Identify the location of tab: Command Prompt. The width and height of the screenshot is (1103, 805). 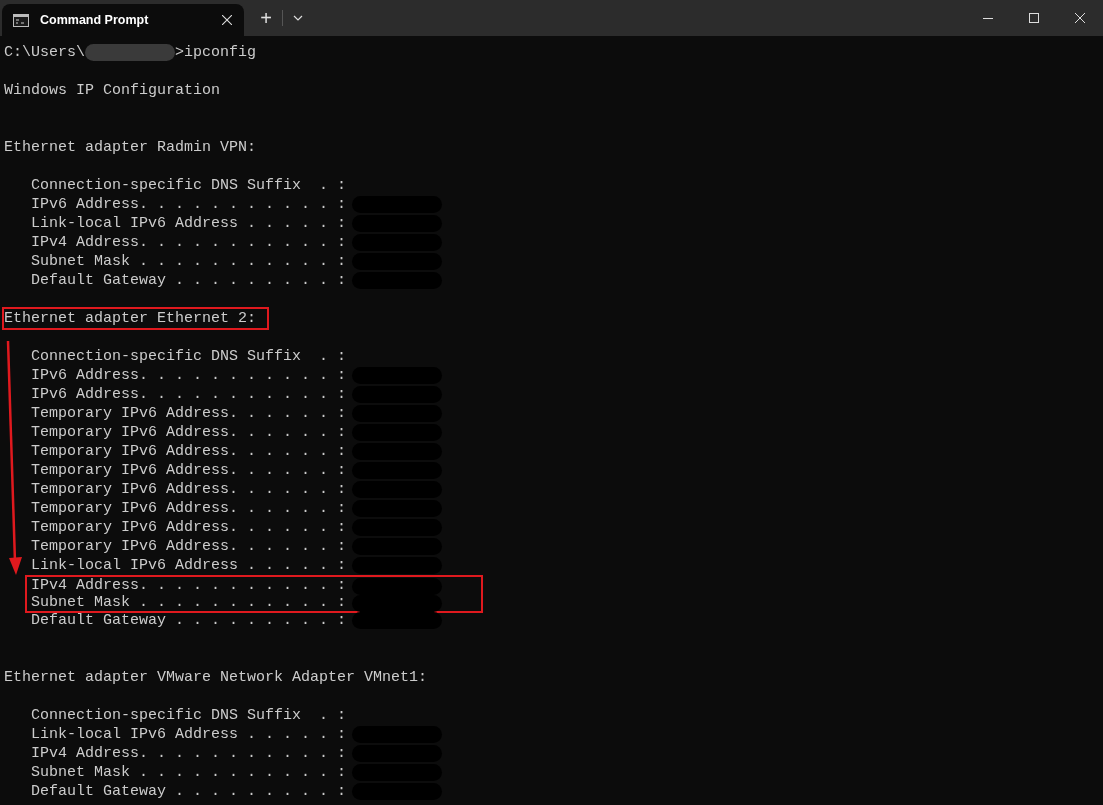
(123, 20).